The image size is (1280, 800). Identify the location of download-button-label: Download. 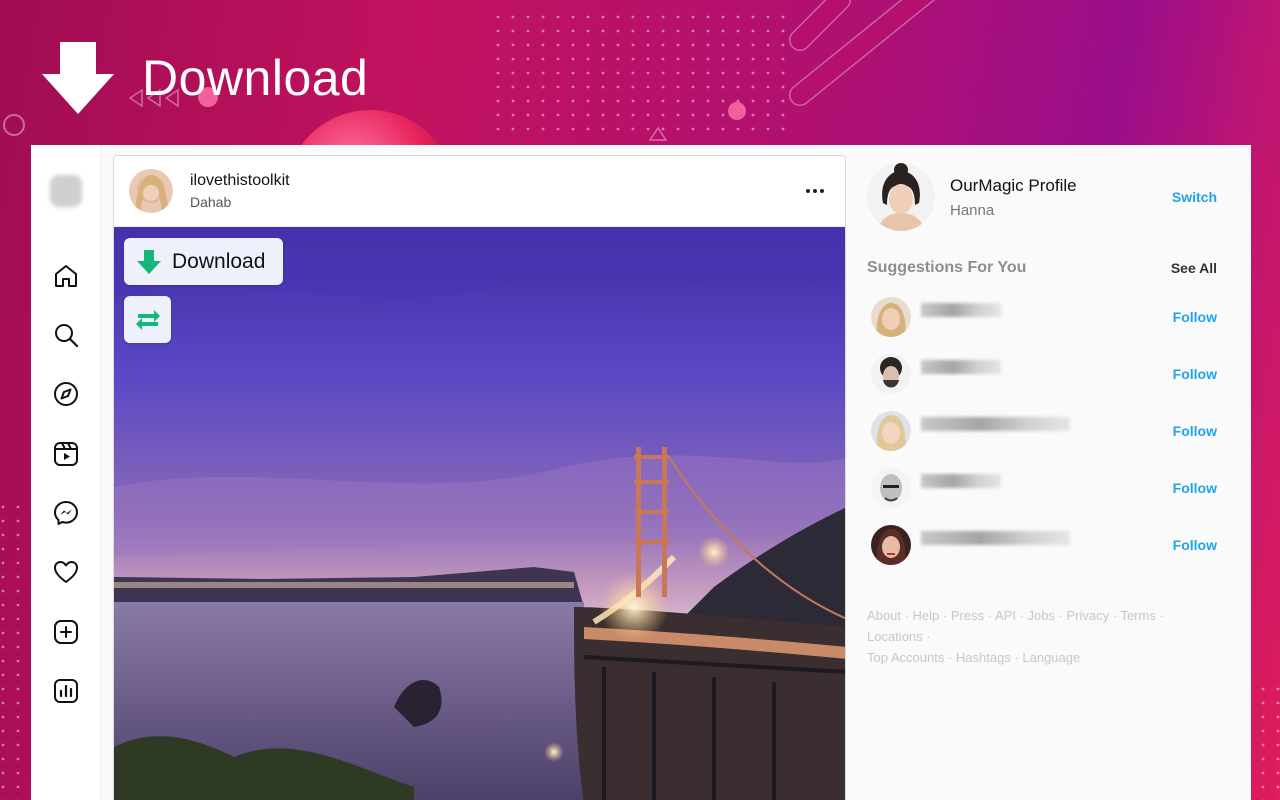
(219, 261).